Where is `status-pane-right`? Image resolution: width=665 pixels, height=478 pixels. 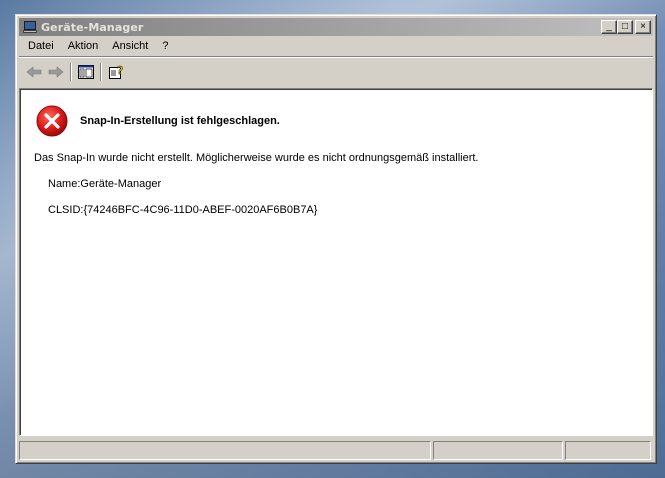 status-pane-right is located at coordinates (608, 450).